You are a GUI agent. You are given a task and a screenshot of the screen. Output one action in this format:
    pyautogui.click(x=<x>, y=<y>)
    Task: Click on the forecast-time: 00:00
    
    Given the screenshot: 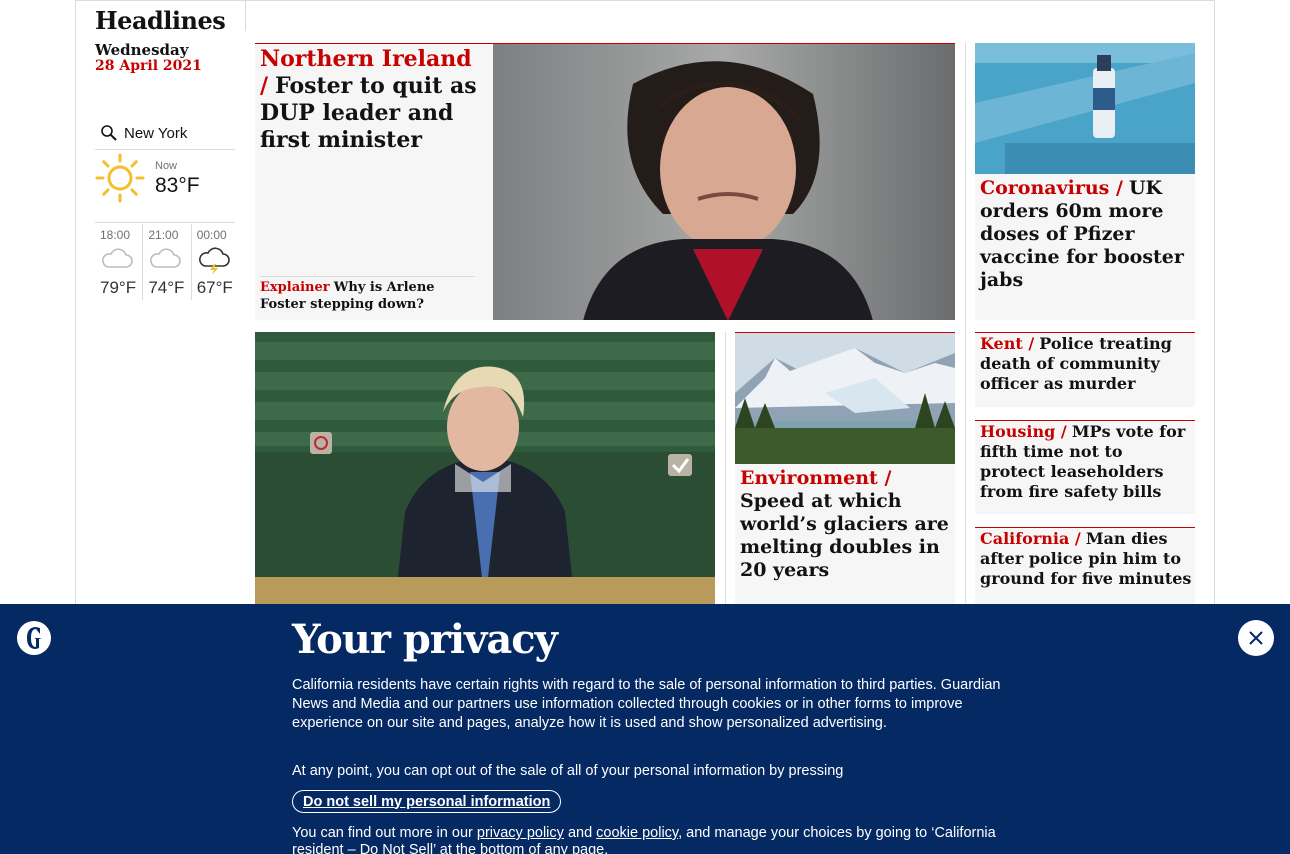 What is the action you would take?
    pyautogui.click(x=211, y=235)
    